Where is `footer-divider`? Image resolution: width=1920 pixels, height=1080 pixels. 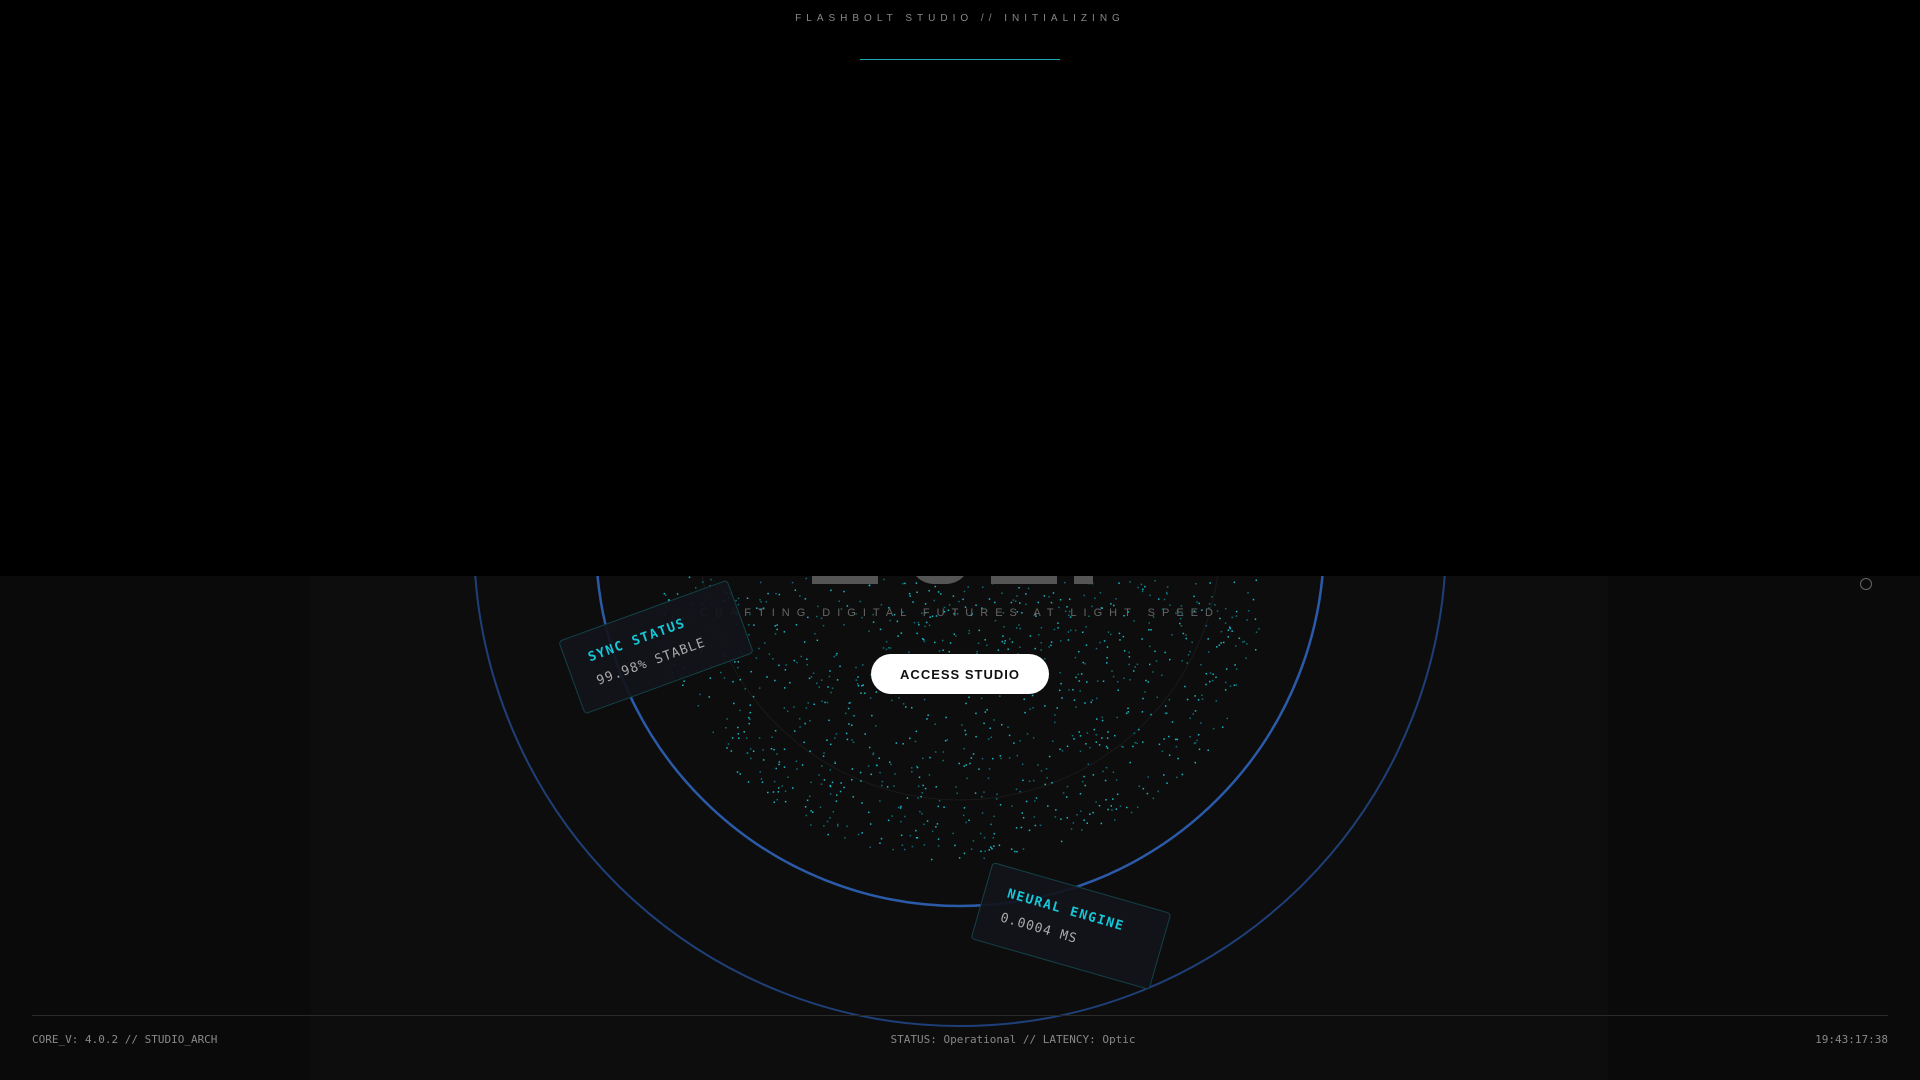 footer-divider is located at coordinates (960, 1015).